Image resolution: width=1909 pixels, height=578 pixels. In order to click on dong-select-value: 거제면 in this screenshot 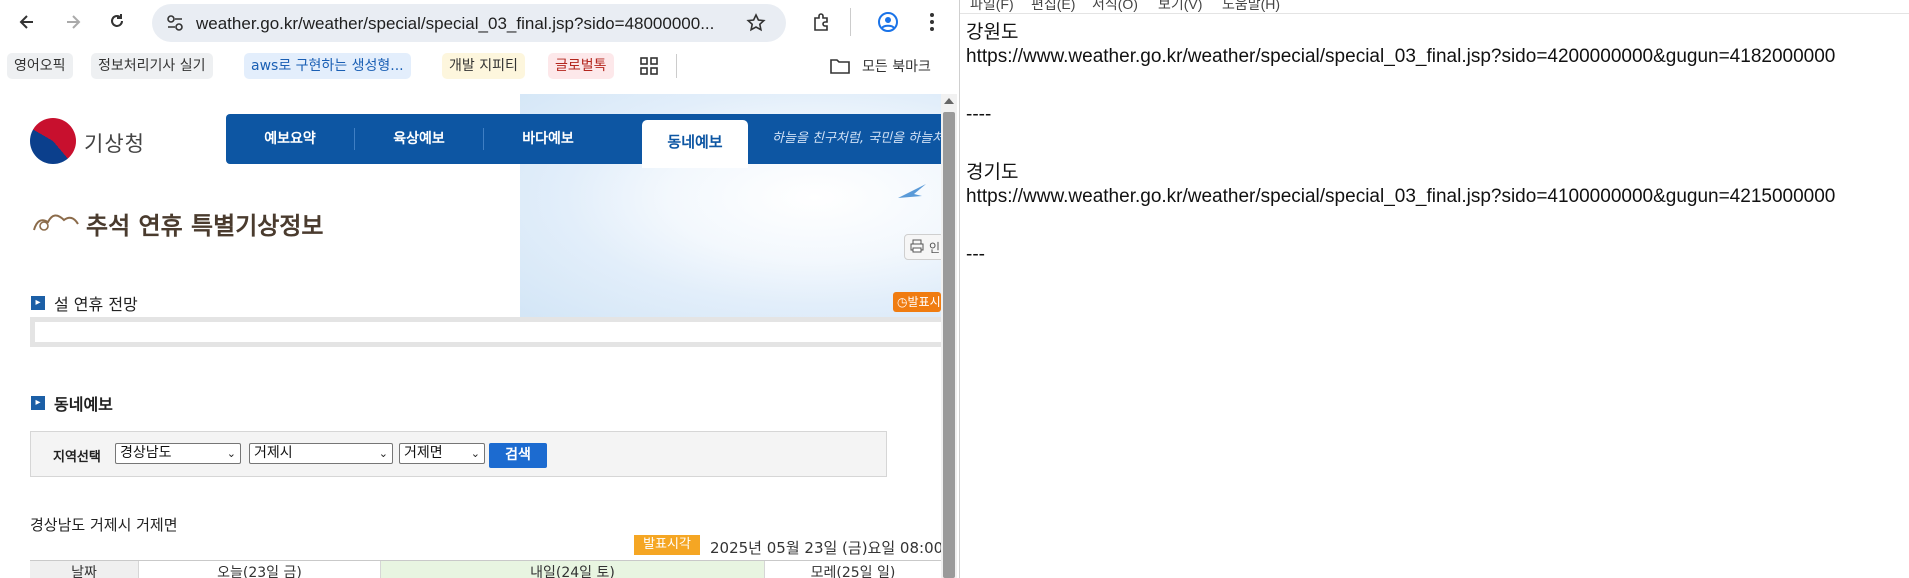, I will do `click(423, 453)`.